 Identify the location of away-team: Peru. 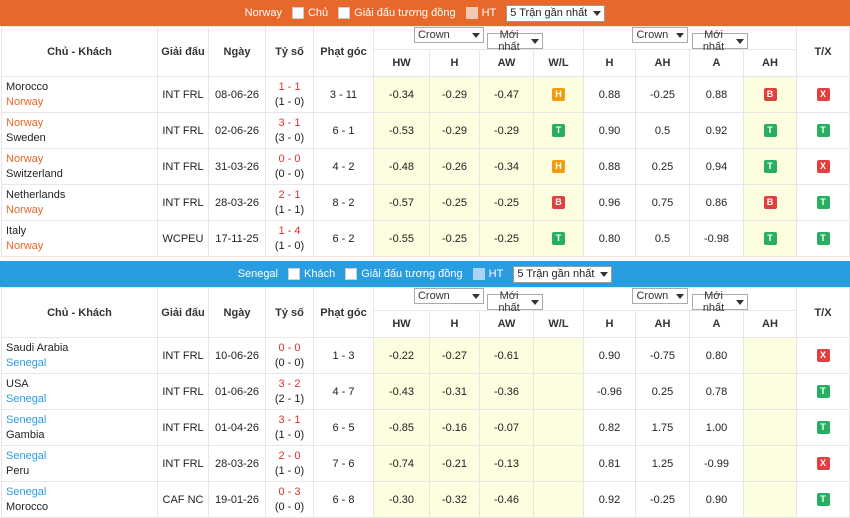
(81, 471).